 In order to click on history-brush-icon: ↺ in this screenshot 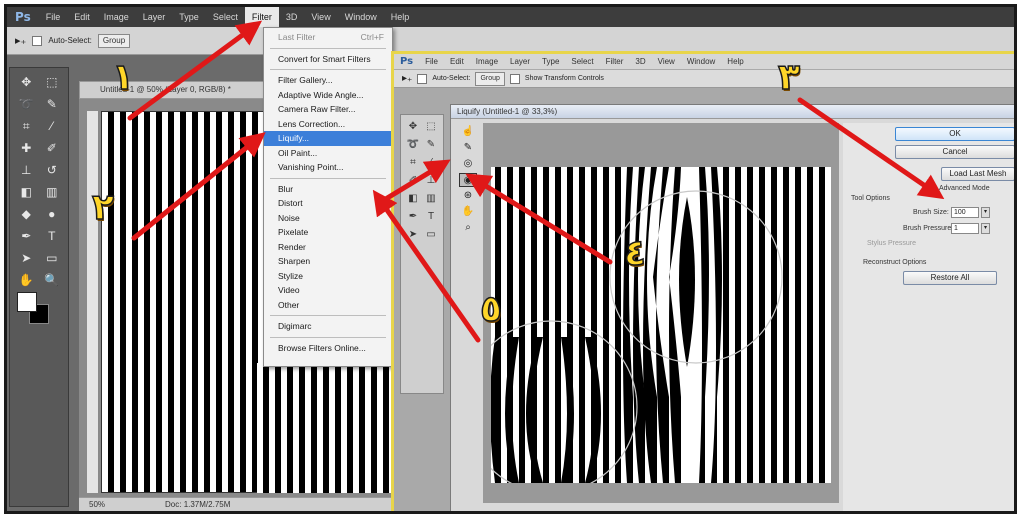, I will do `click(52, 170)`.